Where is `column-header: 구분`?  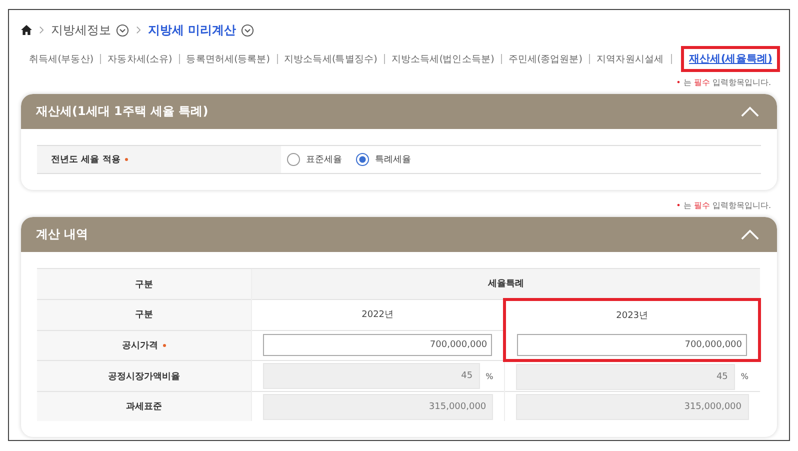 column-header: 구분 is located at coordinates (144, 284).